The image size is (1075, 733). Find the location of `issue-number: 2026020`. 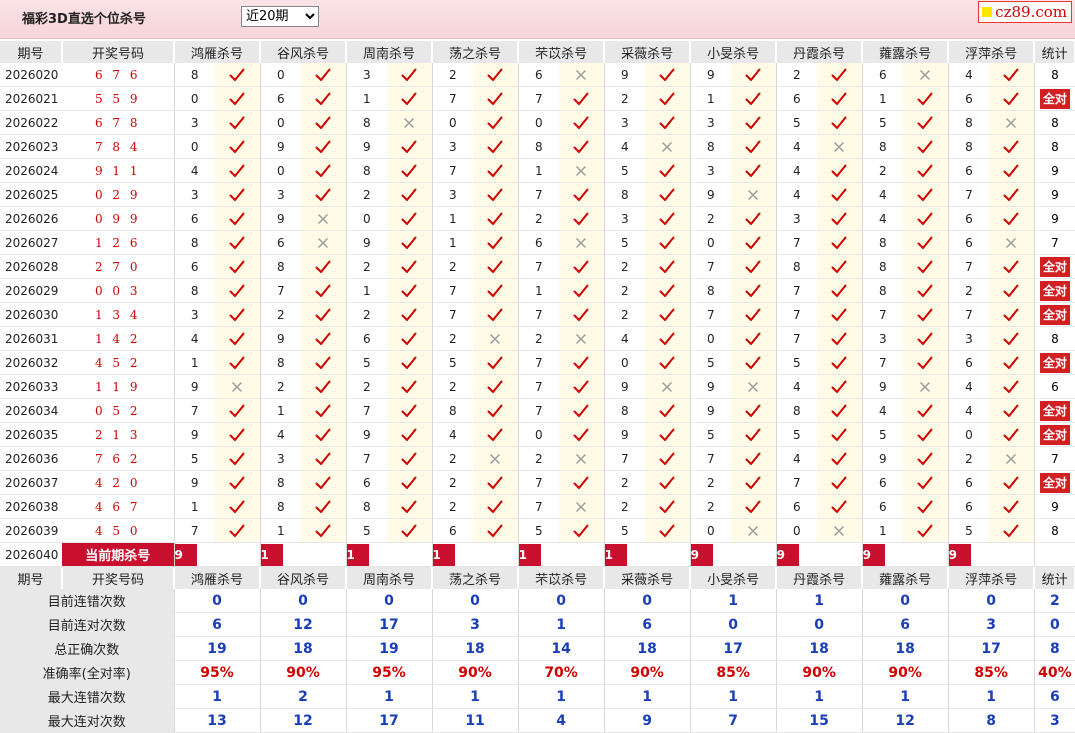

issue-number: 2026020 is located at coordinates (31, 75).